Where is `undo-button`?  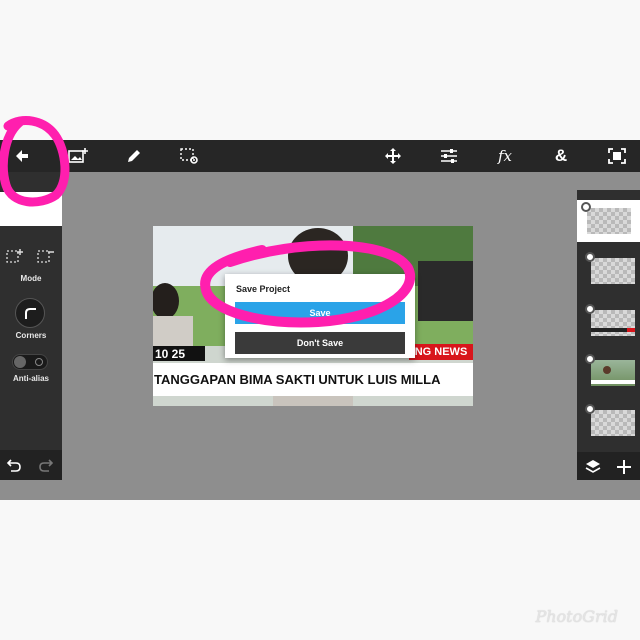
undo-button is located at coordinates (14, 467).